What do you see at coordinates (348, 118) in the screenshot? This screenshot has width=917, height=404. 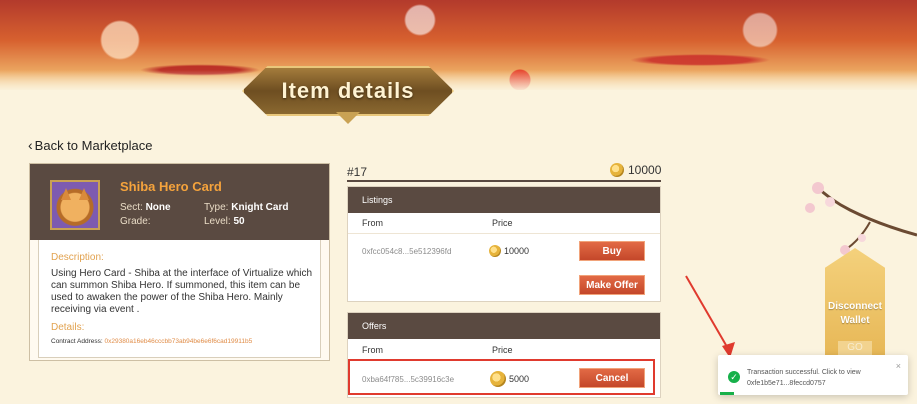 I see `plaque-ornament` at bounding box center [348, 118].